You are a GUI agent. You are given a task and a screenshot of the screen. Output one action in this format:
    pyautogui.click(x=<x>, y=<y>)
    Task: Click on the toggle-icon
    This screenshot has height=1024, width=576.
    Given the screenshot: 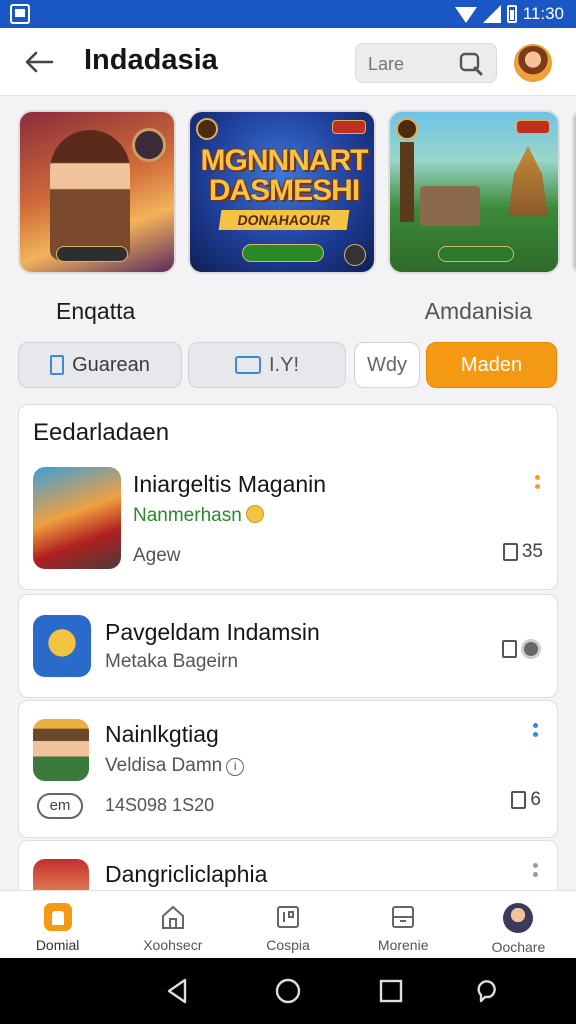 What is the action you would take?
    pyautogui.click(x=531, y=649)
    